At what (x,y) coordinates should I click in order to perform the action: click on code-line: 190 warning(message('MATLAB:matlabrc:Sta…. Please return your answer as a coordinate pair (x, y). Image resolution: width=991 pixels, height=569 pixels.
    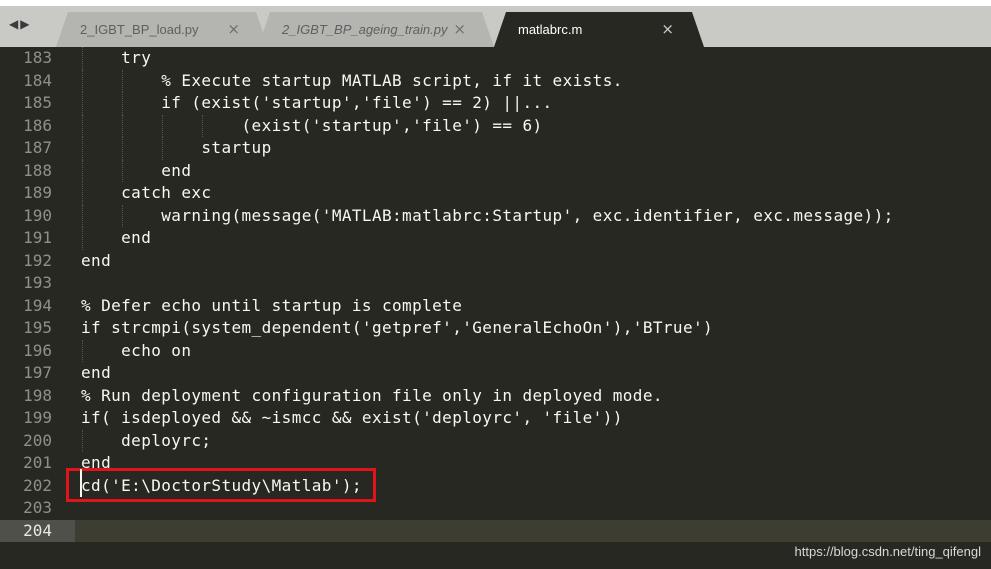
    Looking at the image, I should click on (495, 216).